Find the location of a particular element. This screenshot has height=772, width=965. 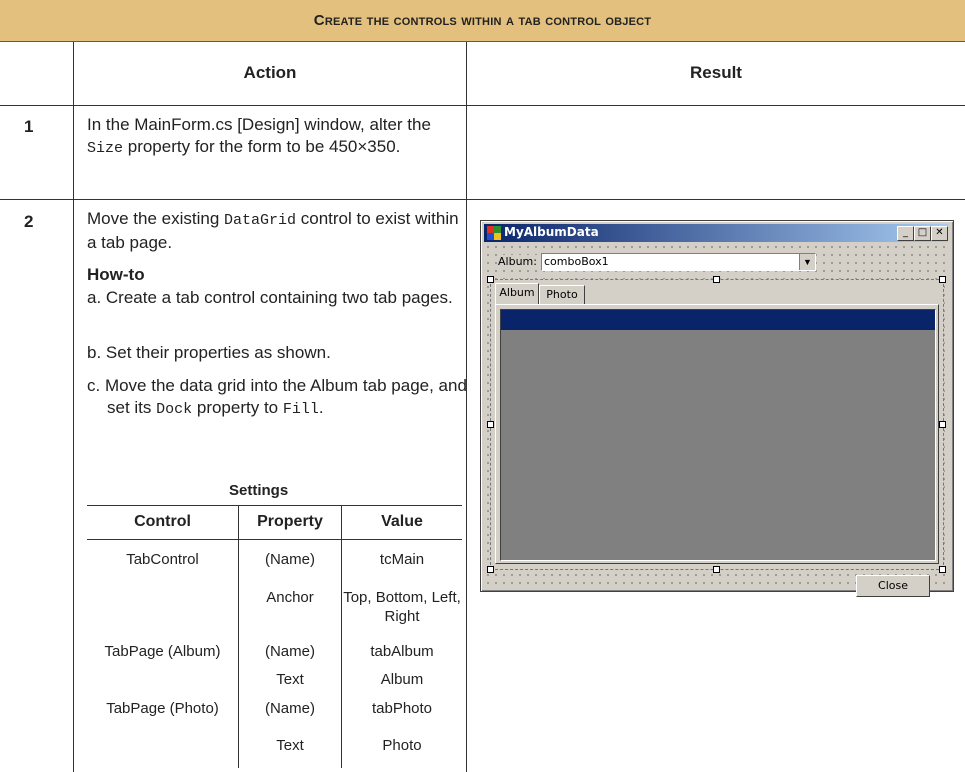

tab-album: Album is located at coordinates (517, 293).